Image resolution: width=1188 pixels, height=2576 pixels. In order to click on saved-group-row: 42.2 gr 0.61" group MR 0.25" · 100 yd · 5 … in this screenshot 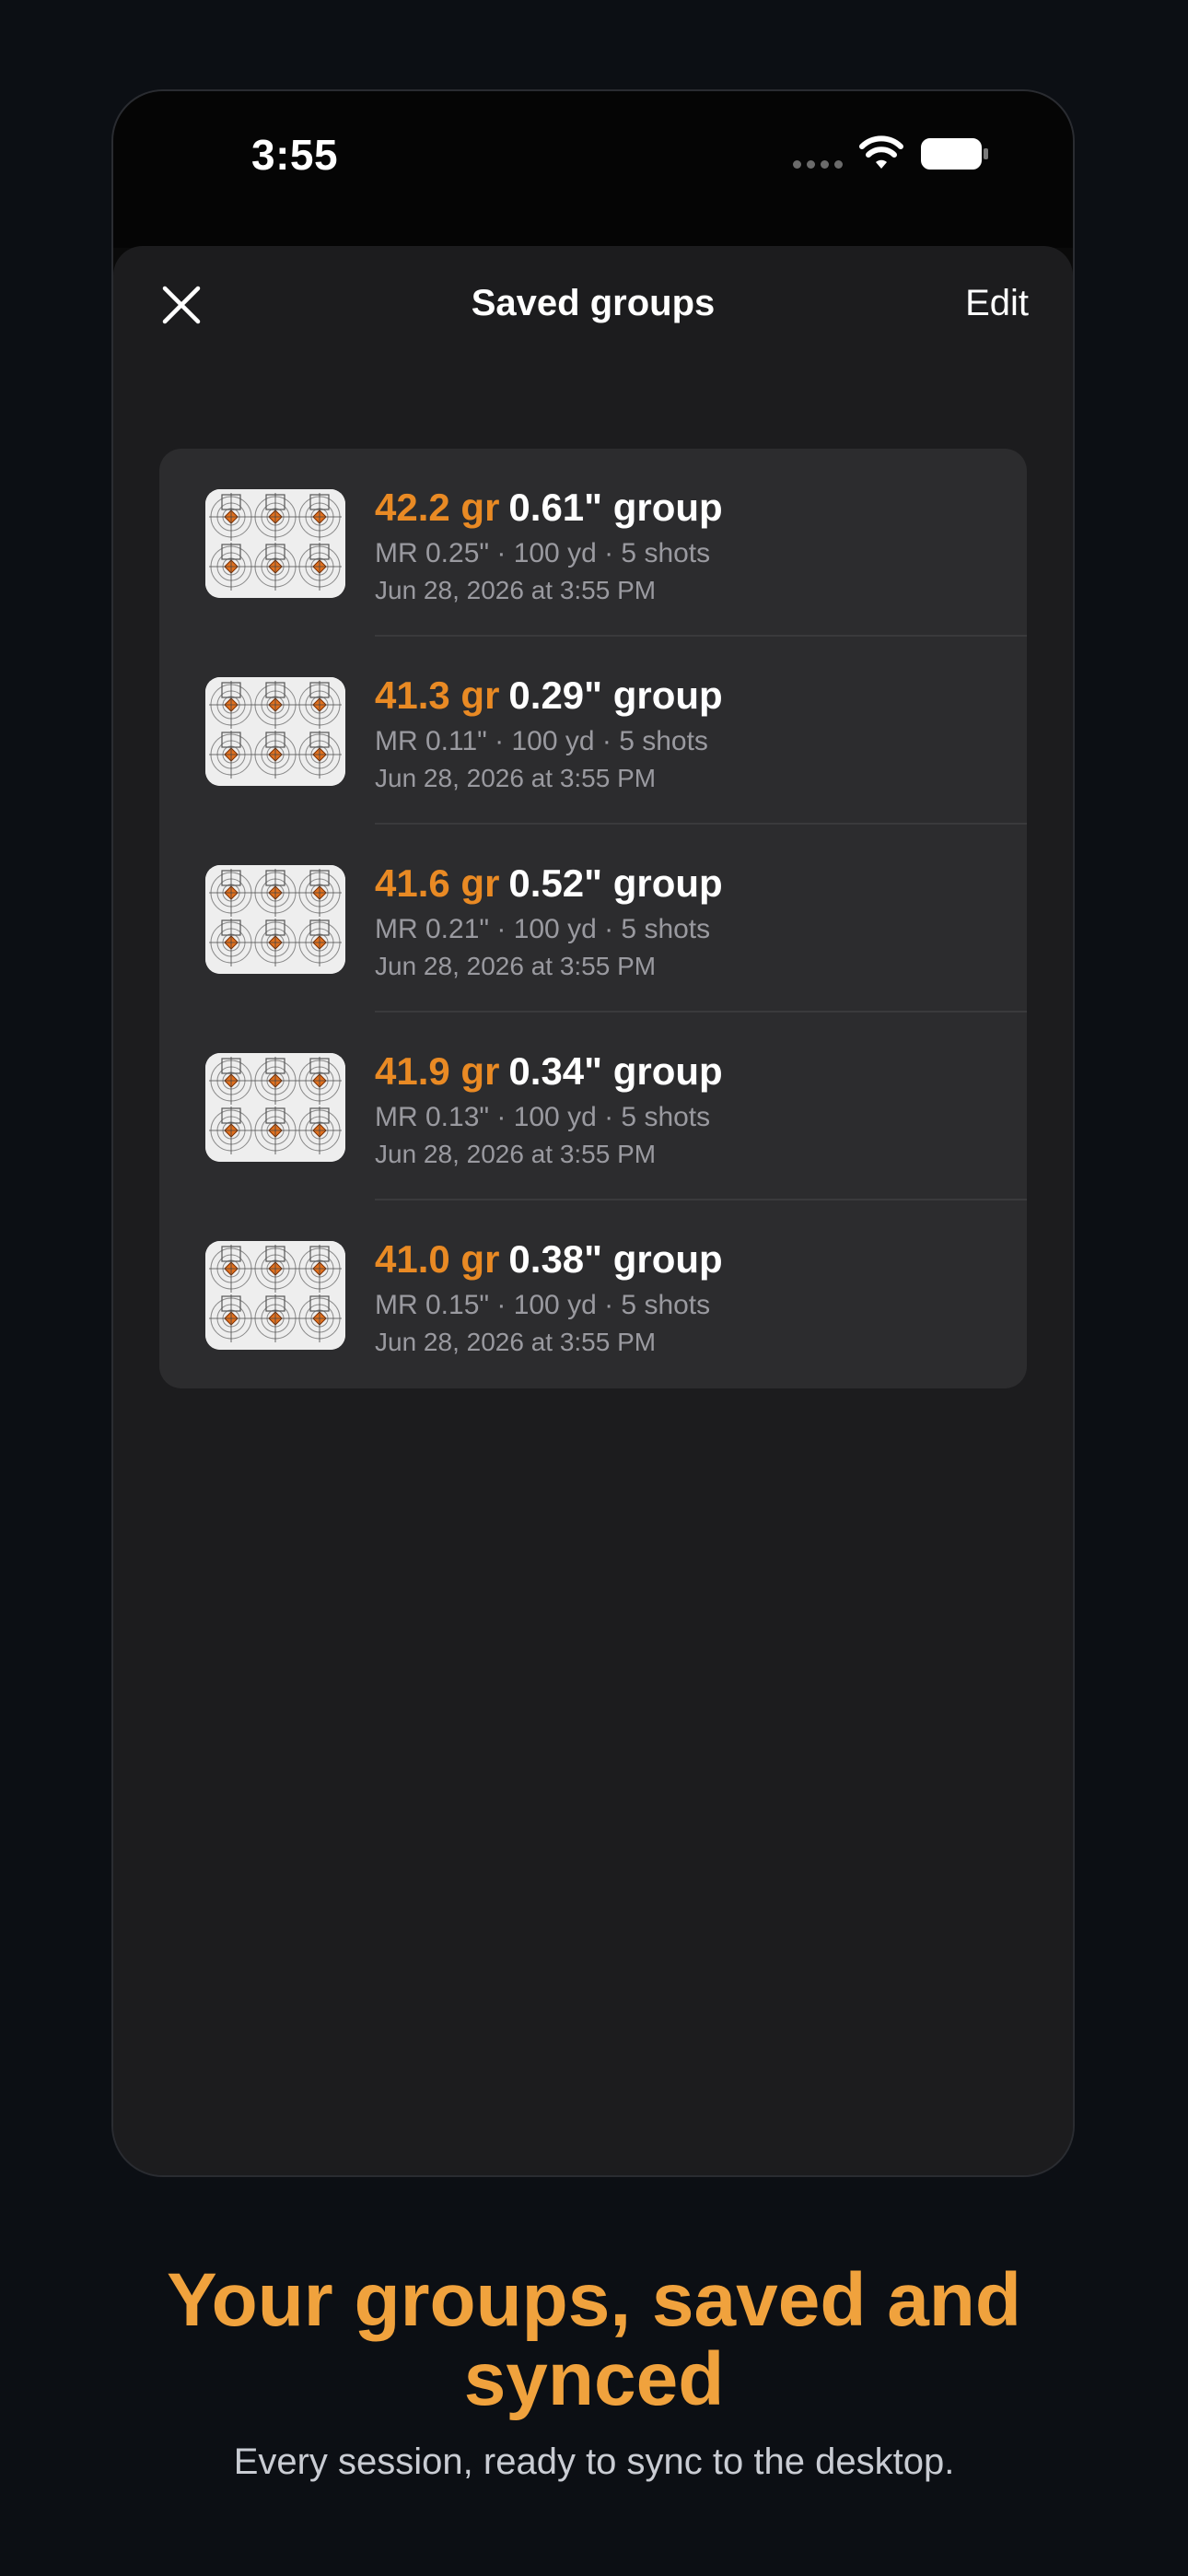, I will do `click(593, 543)`.